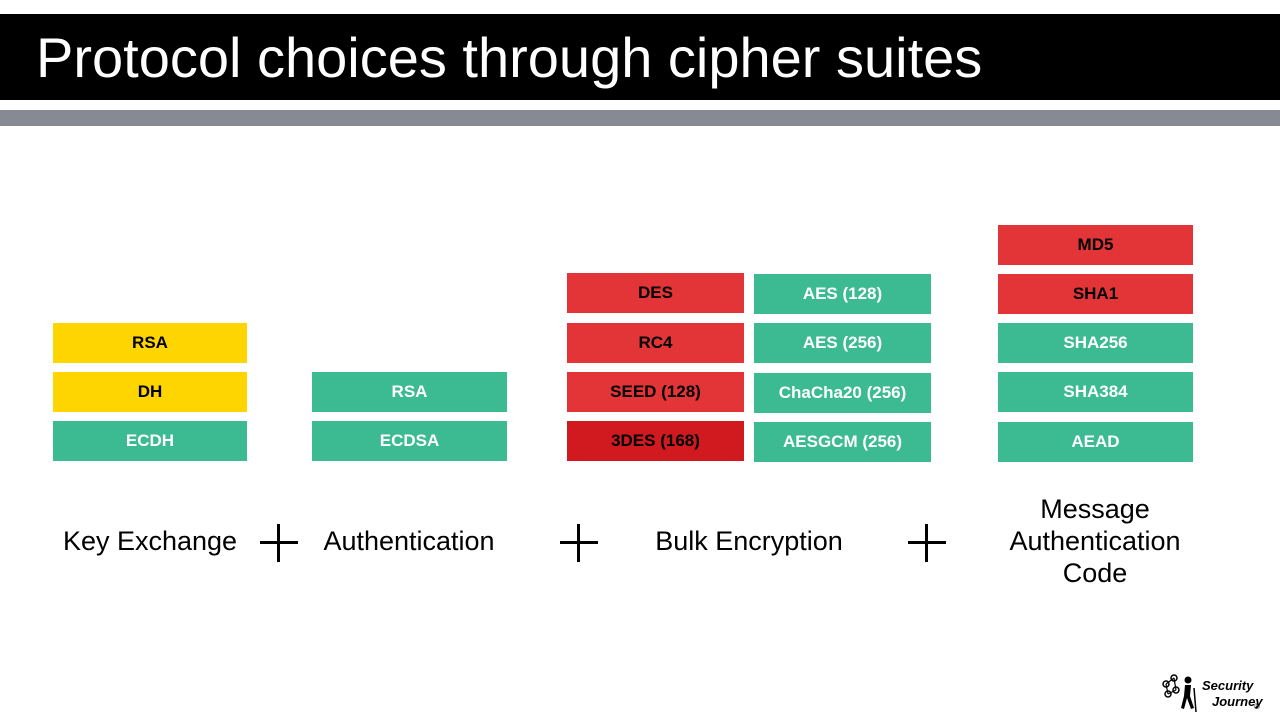 The image size is (1280, 720). Describe the element at coordinates (655, 343) in the screenshot. I see `bulk-encryption-rc4: RC4` at that location.